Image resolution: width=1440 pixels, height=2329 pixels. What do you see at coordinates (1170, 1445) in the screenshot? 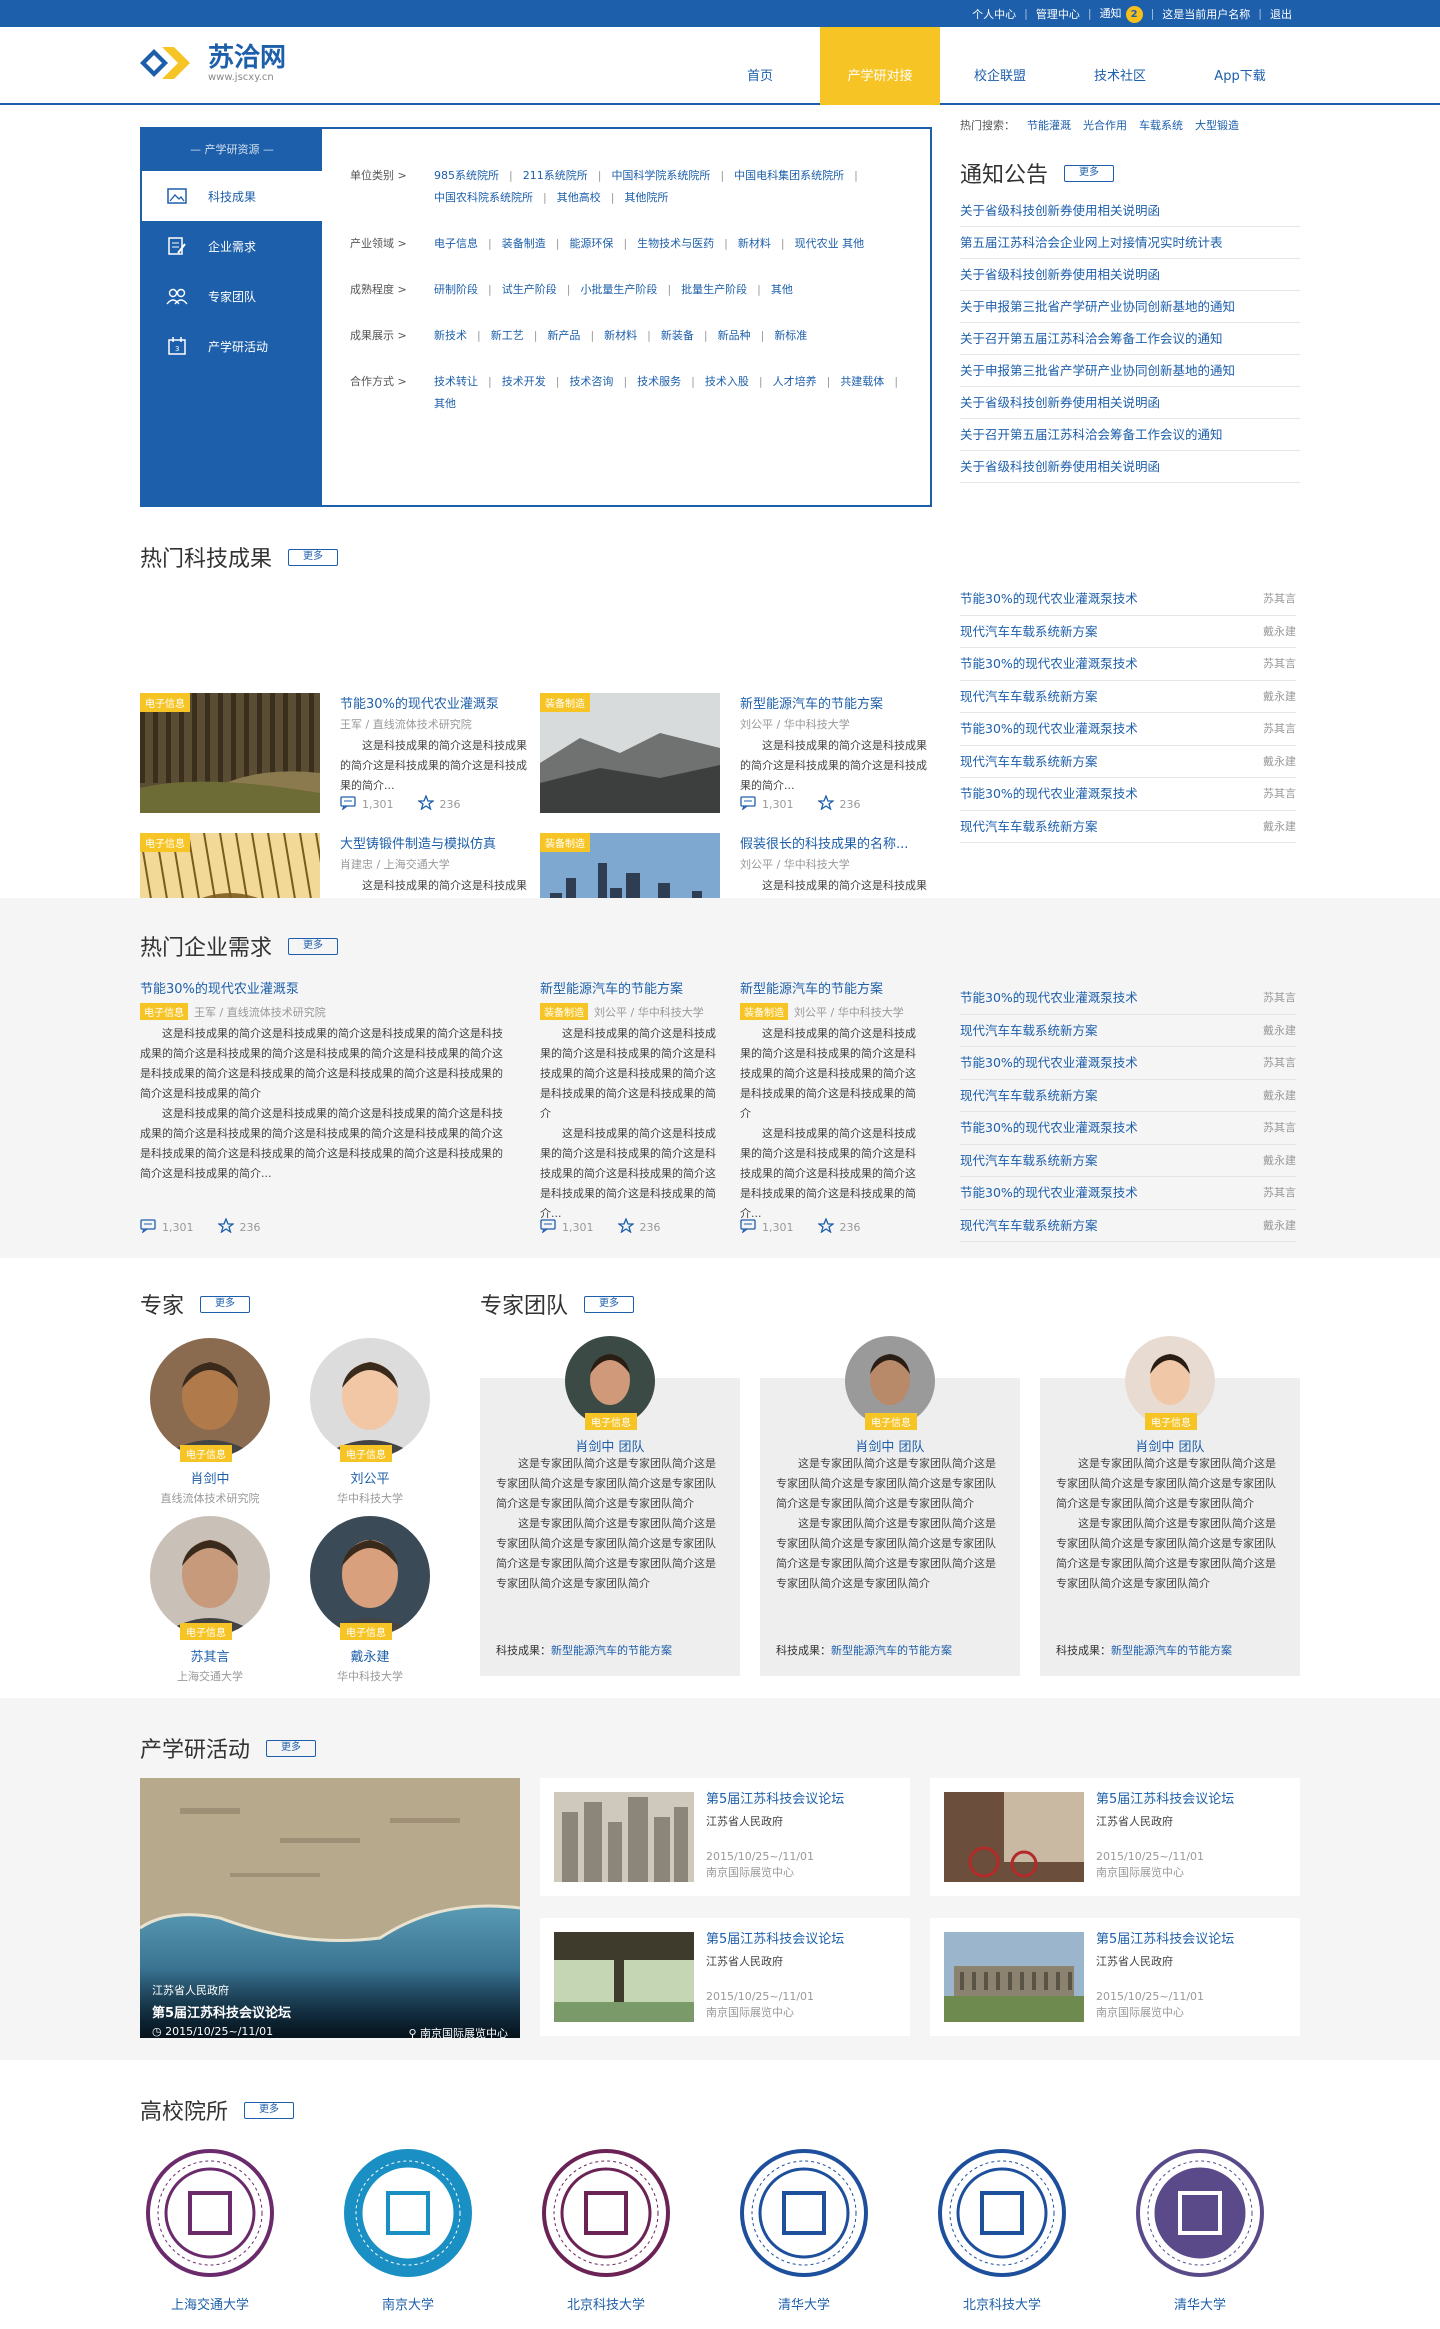
I see `team-name: 肖剑中 团队` at bounding box center [1170, 1445].